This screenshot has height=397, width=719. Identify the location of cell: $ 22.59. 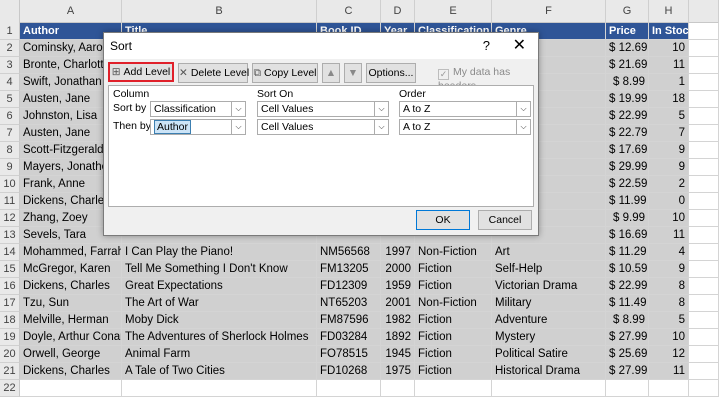
(627, 184).